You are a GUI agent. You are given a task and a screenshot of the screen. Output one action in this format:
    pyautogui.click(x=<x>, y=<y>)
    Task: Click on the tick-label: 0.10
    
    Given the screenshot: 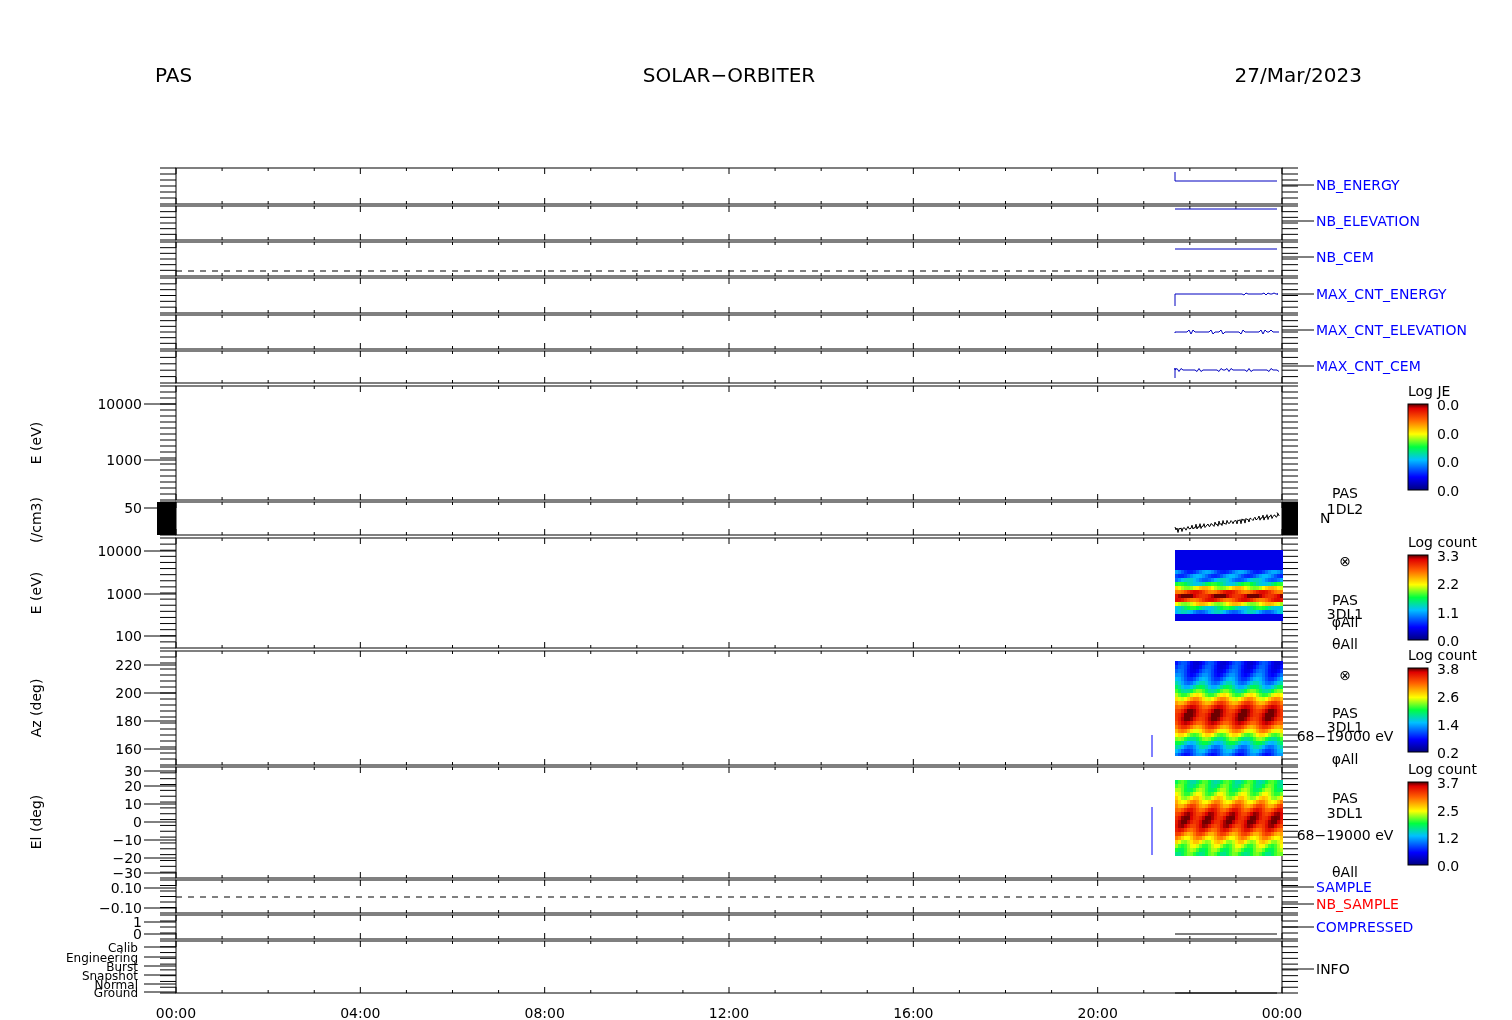 What is the action you would take?
    pyautogui.click(x=126, y=888)
    